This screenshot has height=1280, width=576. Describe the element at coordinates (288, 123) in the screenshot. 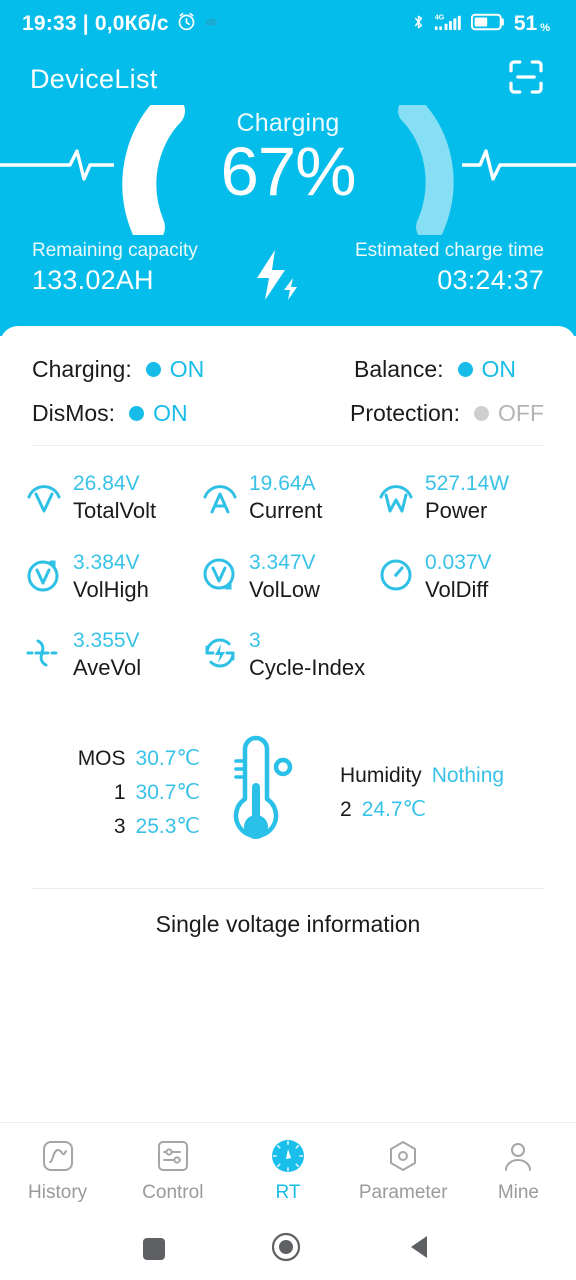

I see `charging-status-label: Charging` at that location.